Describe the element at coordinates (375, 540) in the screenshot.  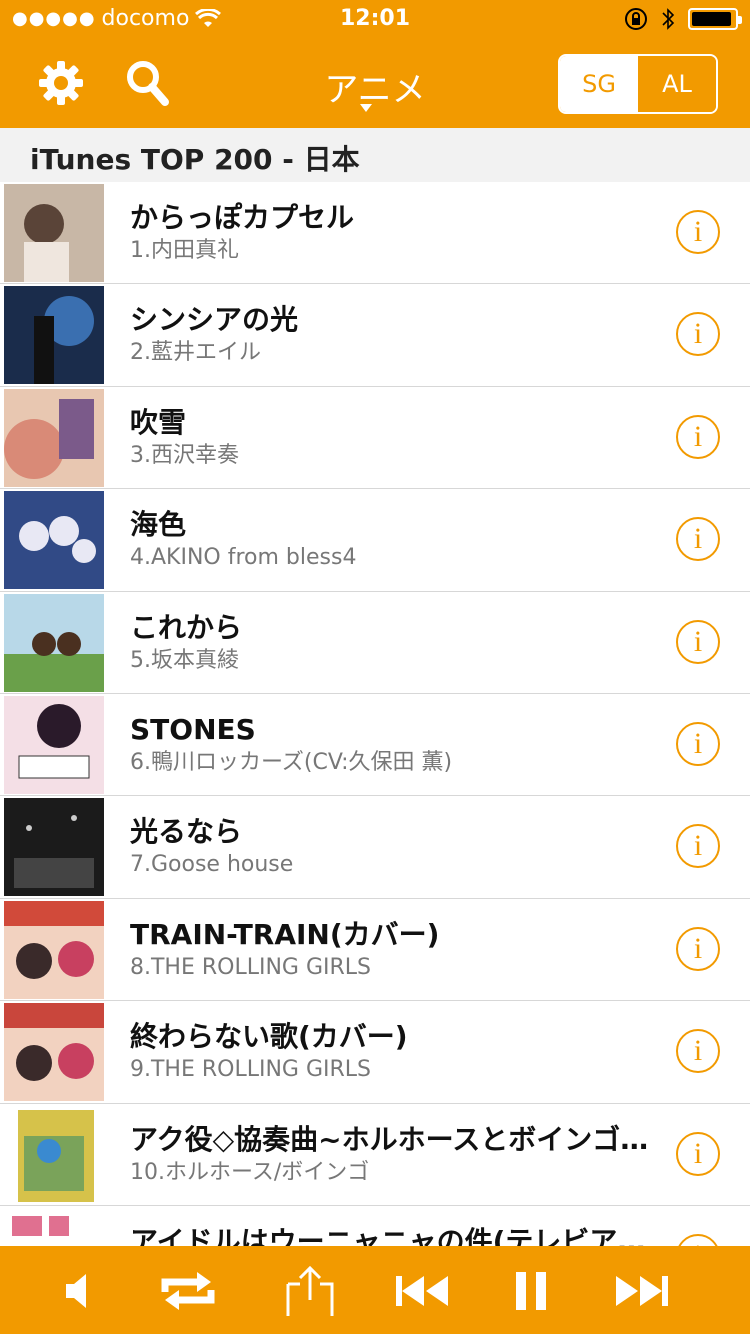
I see `song-row: 海色 4.AKINO from bless4 i` at that location.